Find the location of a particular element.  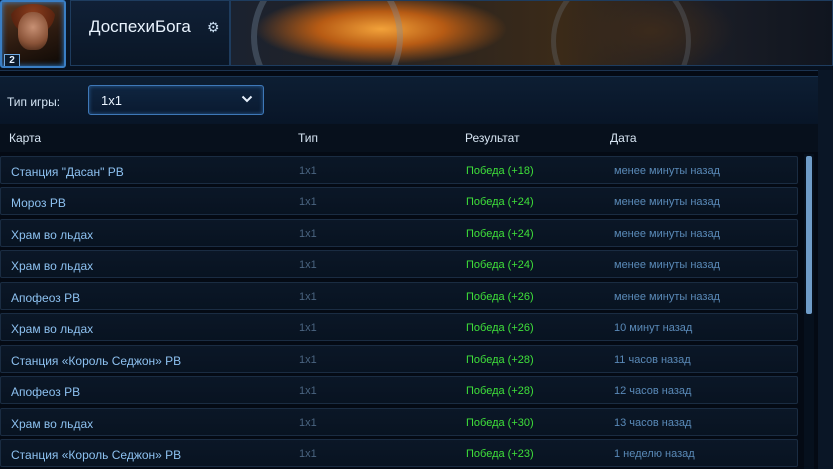

column-header-result: Результат is located at coordinates (492, 138).